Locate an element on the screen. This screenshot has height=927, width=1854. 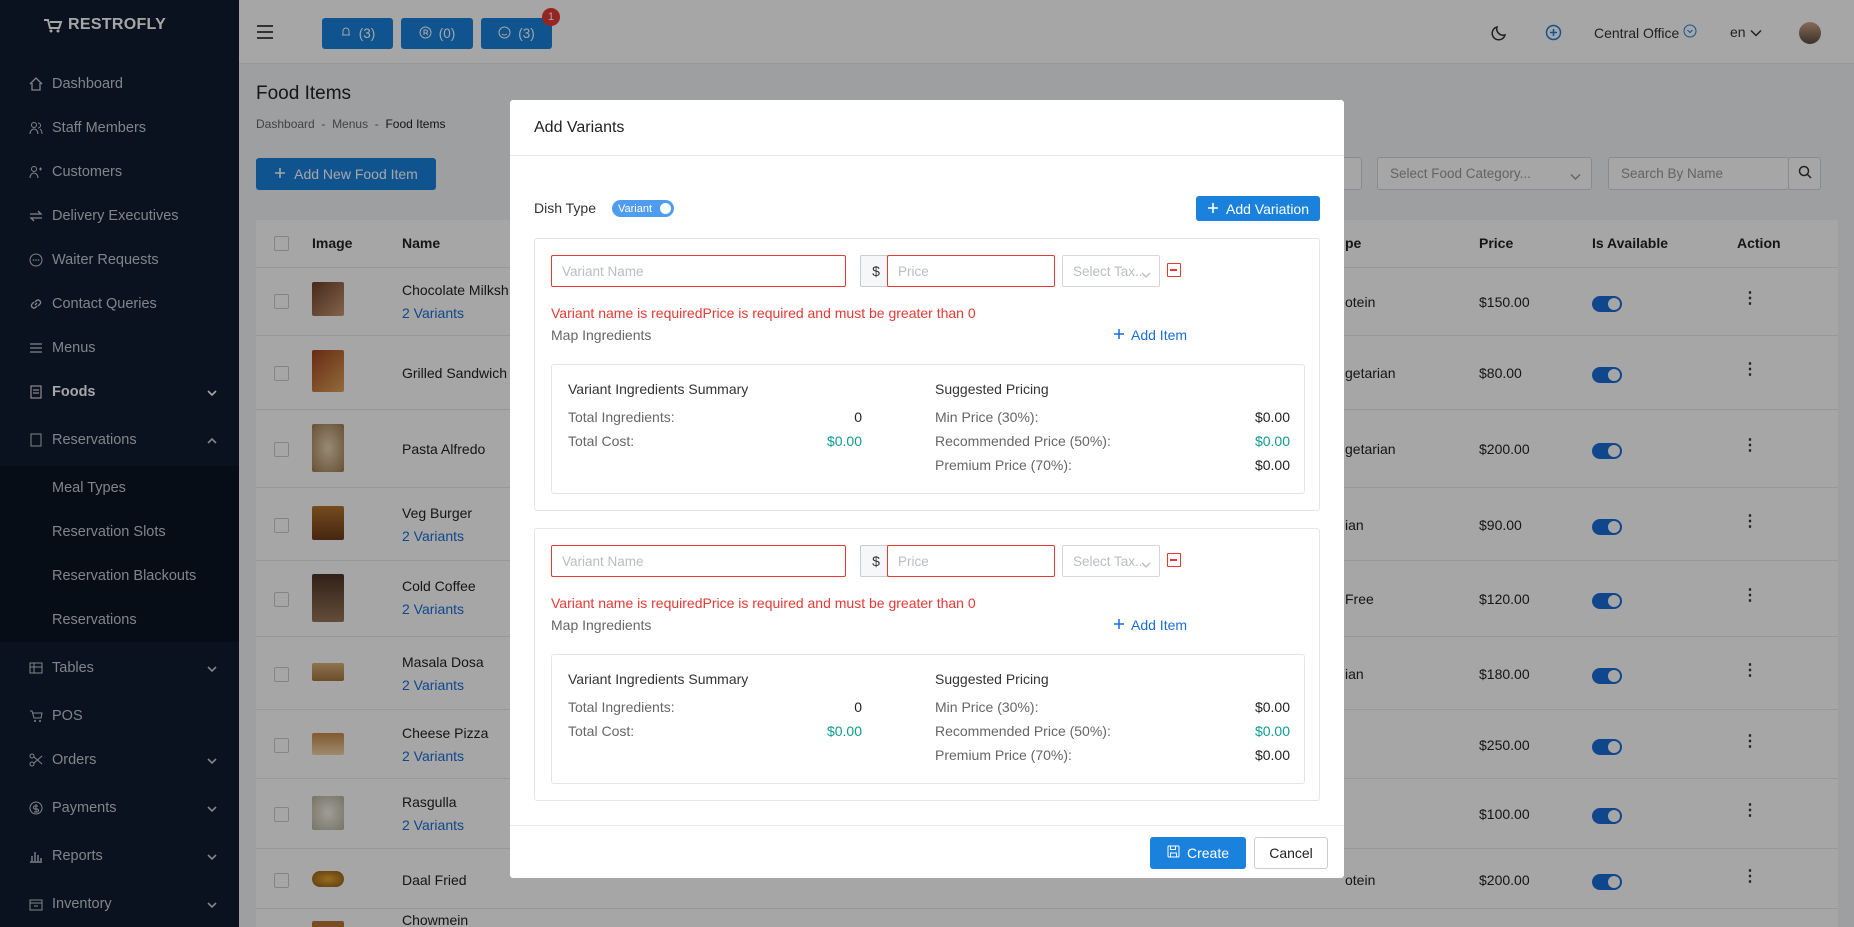
dish-type-toggle-label: Variant is located at coordinates (635, 208).